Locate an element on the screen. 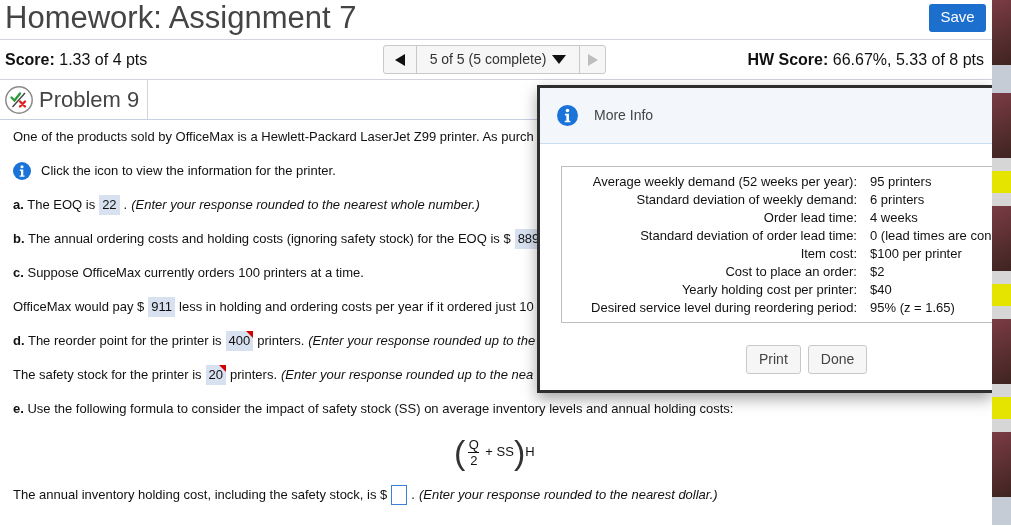 This screenshot has height=527, width=1011. question-text: e. Use the following formula to consider the impact of safety stock (SS) on average inventory levels and annual holding costs: is located at coordinates (373, 409).